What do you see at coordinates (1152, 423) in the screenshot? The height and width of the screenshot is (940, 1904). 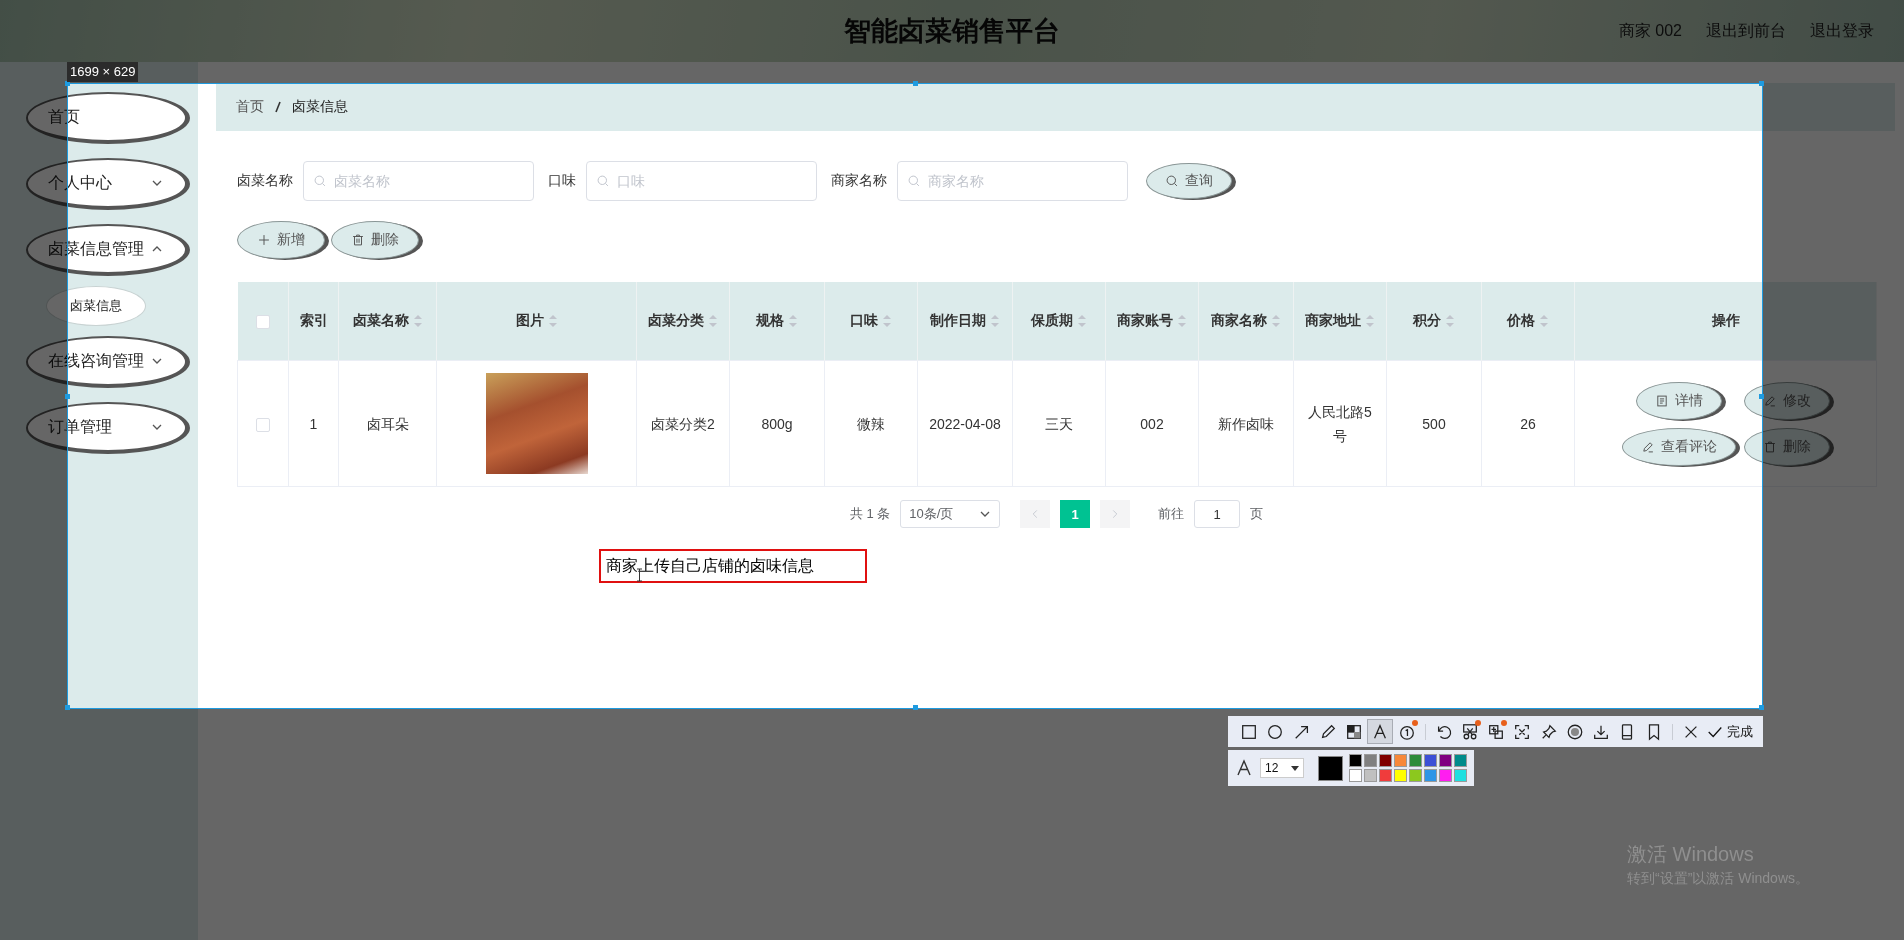 I see `table-cell: 002` at bounding box center [1152, 423].